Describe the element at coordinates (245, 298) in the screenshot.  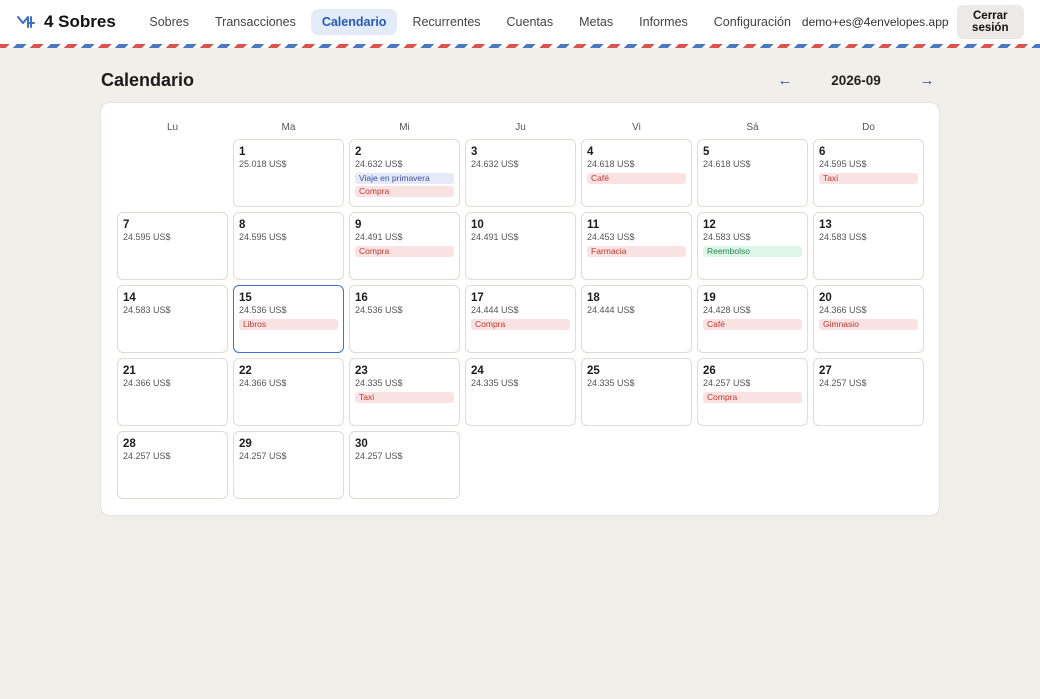
I see `day-number: 15` at that location.